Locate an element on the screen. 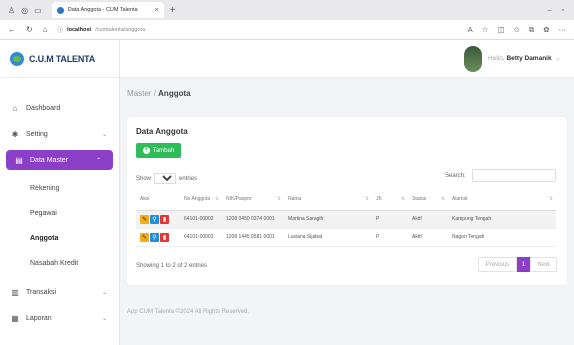  column-header-nik: NIK/Paspor ⇅ is located at coordinates (253, 199).